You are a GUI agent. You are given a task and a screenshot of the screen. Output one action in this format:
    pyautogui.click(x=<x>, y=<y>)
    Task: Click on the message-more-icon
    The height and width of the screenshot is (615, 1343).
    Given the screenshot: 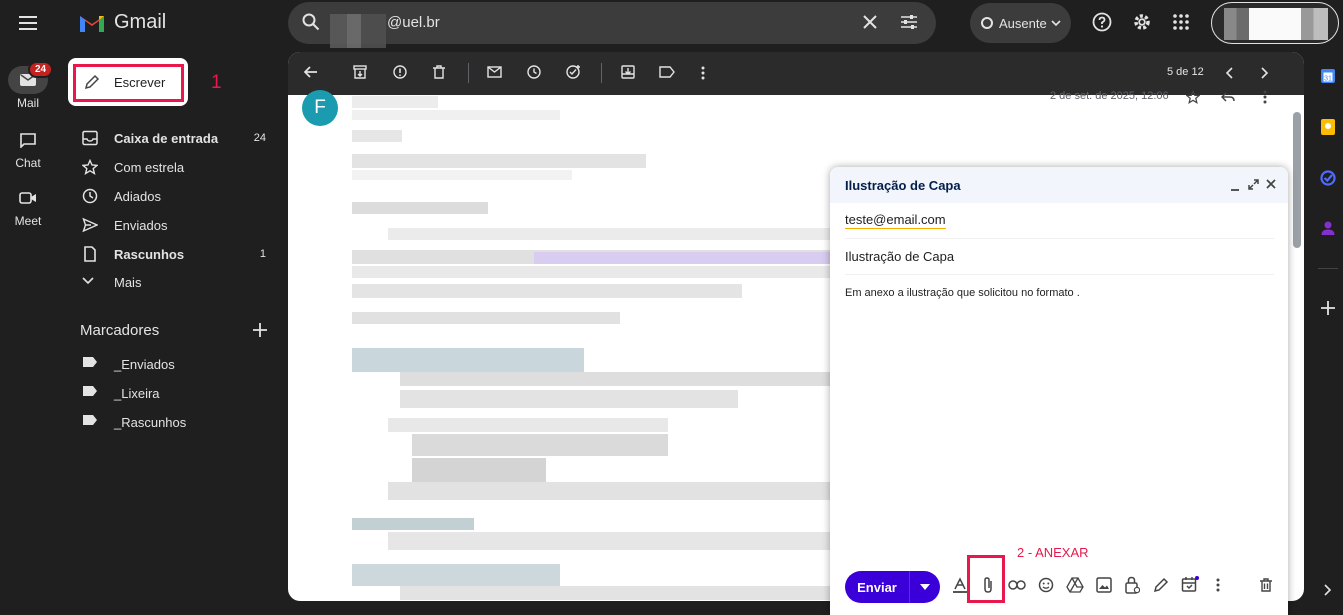 What is the action you would take?
    pyautogui.click(x=1265, y=97)
    